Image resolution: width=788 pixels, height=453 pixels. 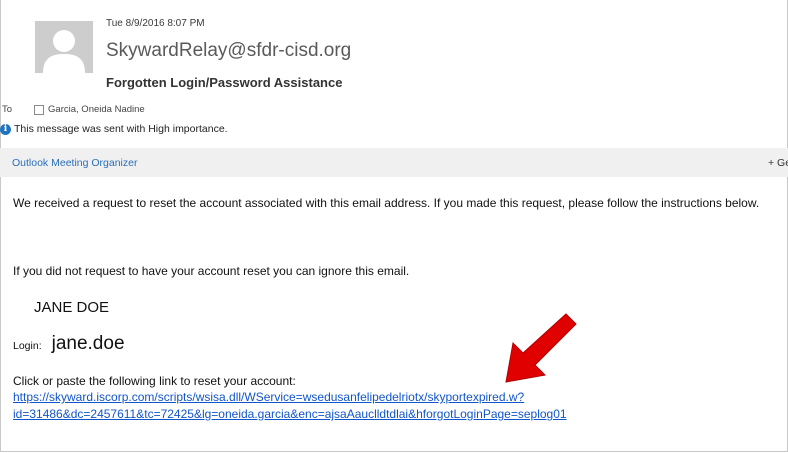 I want to click on avatar, so click(x=64, y=47).